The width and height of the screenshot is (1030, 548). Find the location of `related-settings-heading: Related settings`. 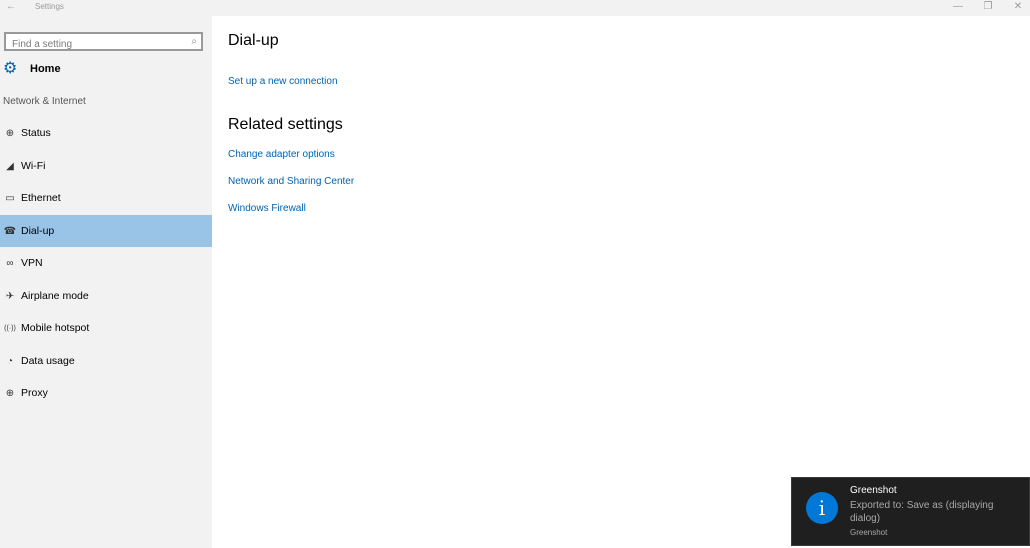

related-settings-heading: Related settings is located at coordinates (285, 124).